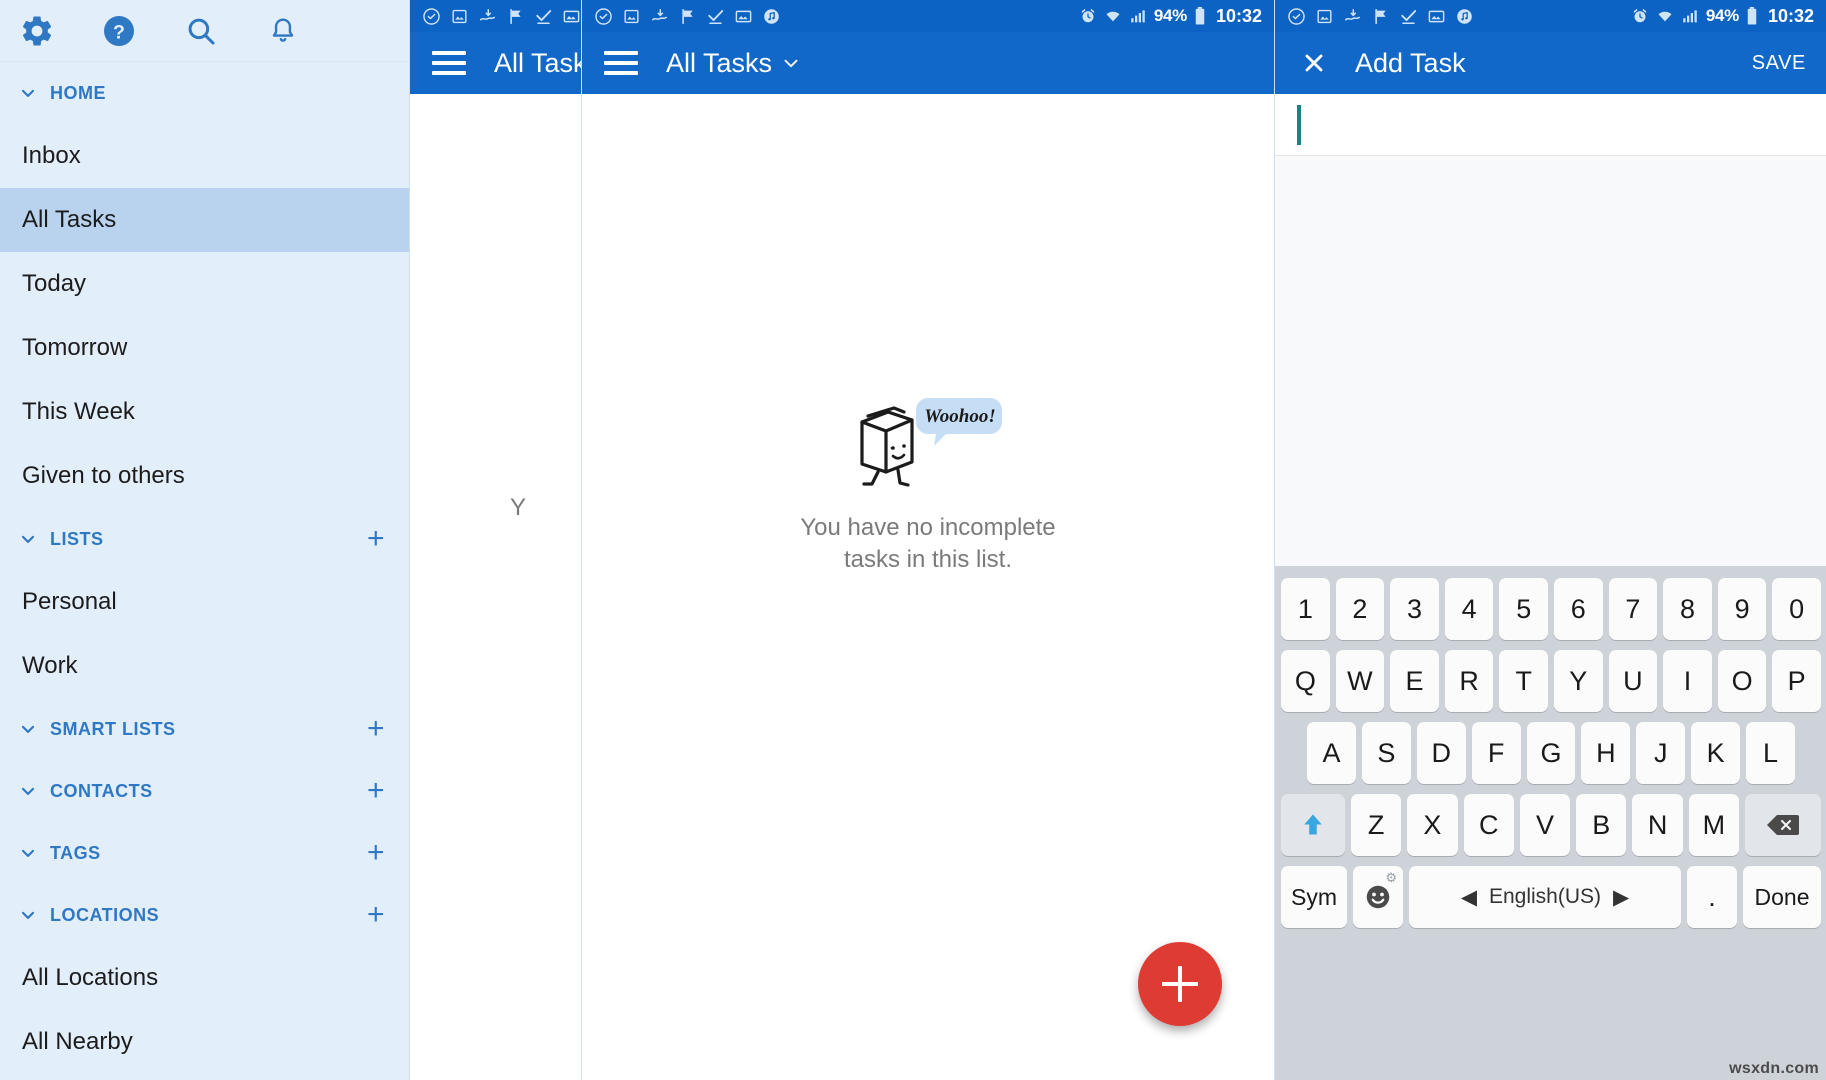  Describe the element at coordinates (1578, 609) in the screenshot. I see `key-6: 6` at that location.